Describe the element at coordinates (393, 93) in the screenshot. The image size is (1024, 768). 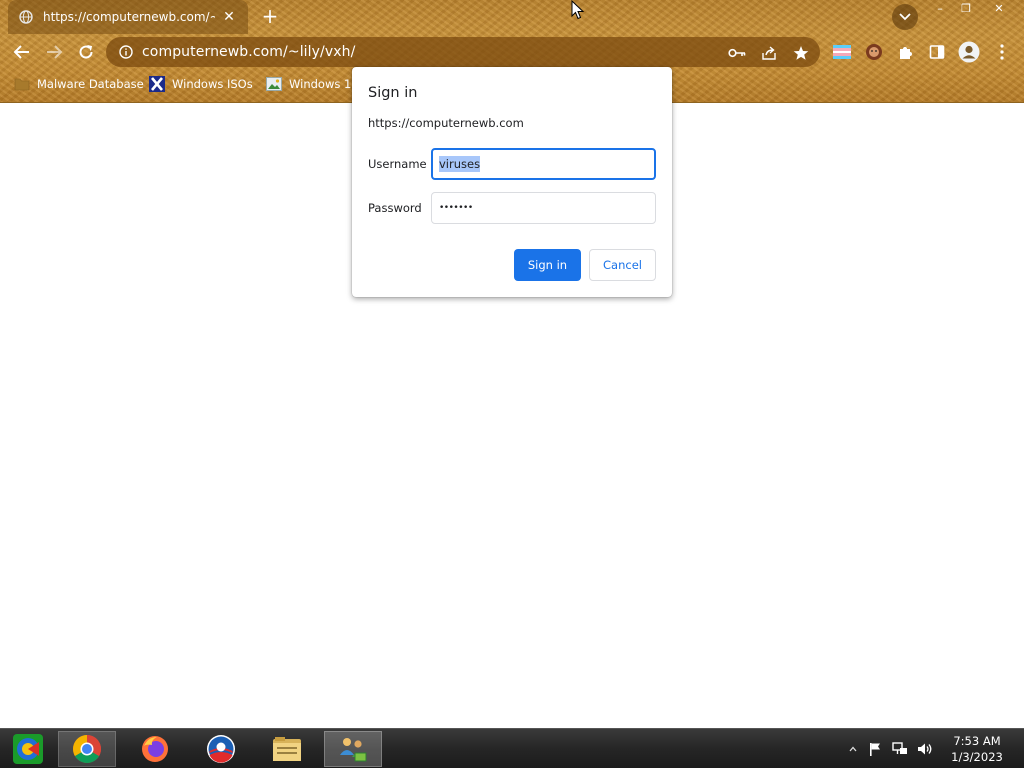
I see `dialog-title: Sign in` at that location.